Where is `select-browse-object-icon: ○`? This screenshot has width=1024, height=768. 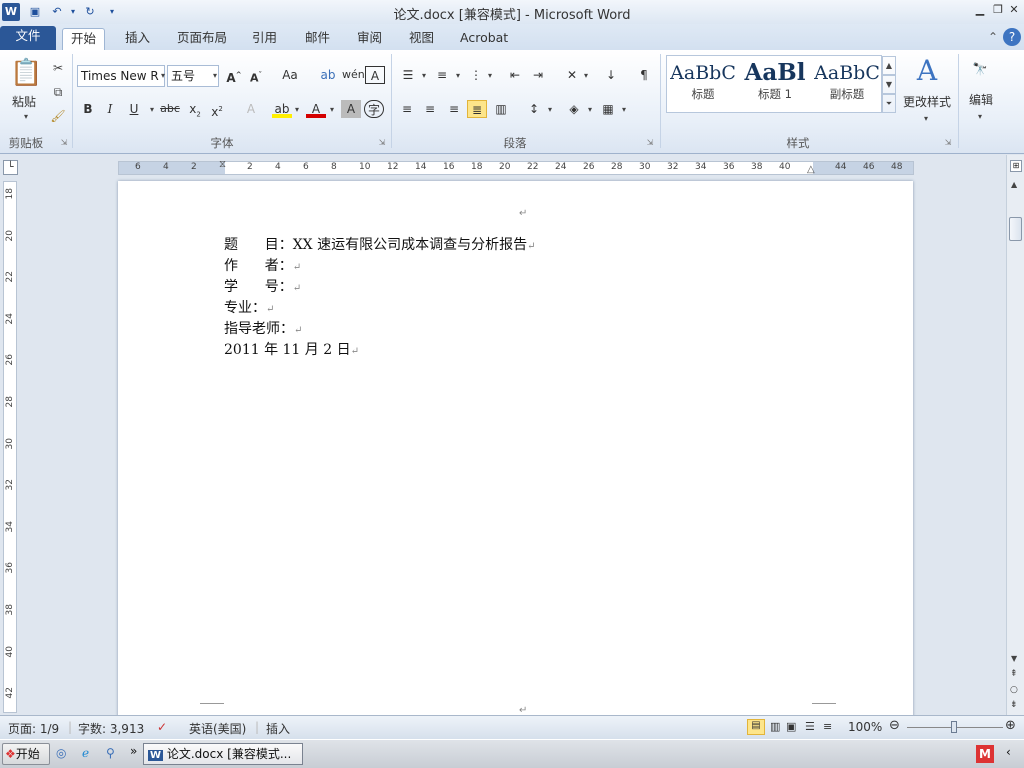
select-browse-object-icon: ○ is located at coordinates (1014, 690).